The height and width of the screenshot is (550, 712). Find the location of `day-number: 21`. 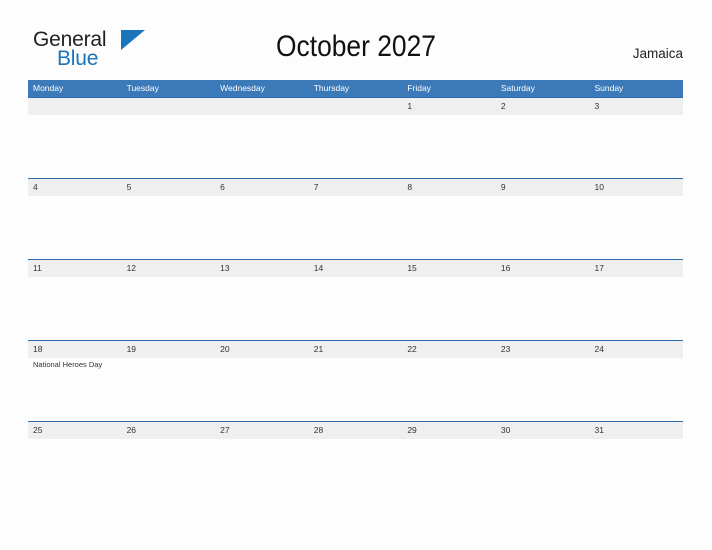

day-number: 21 is located at coordinates (356, 349).